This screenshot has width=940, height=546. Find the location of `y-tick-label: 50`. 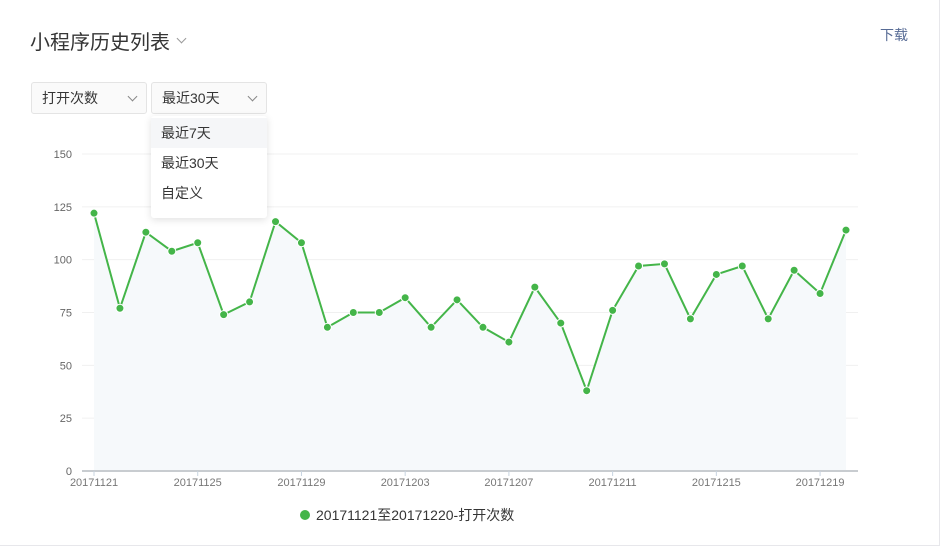

y-tick-label: 50 is located at coordinates (66, 366).